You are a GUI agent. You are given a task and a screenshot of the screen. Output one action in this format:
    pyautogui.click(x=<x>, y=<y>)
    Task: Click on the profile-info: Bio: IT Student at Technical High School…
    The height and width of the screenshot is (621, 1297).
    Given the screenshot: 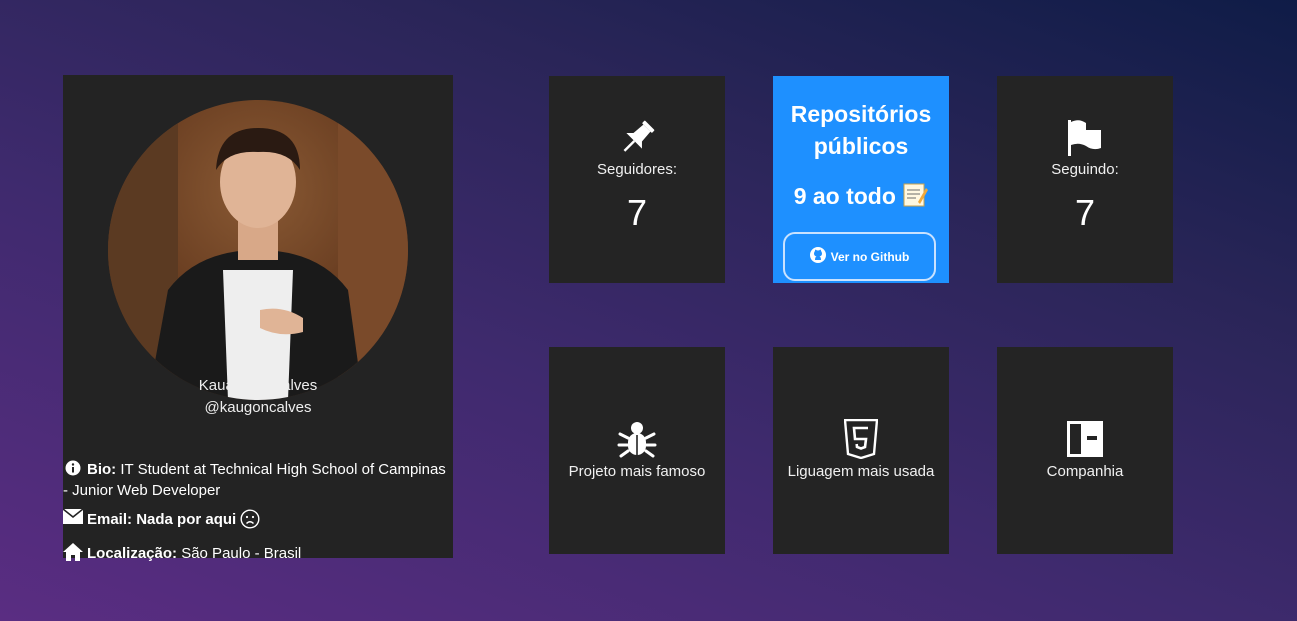 What is the action you would take?
    pyautogui.click(x=257, y=513)
    